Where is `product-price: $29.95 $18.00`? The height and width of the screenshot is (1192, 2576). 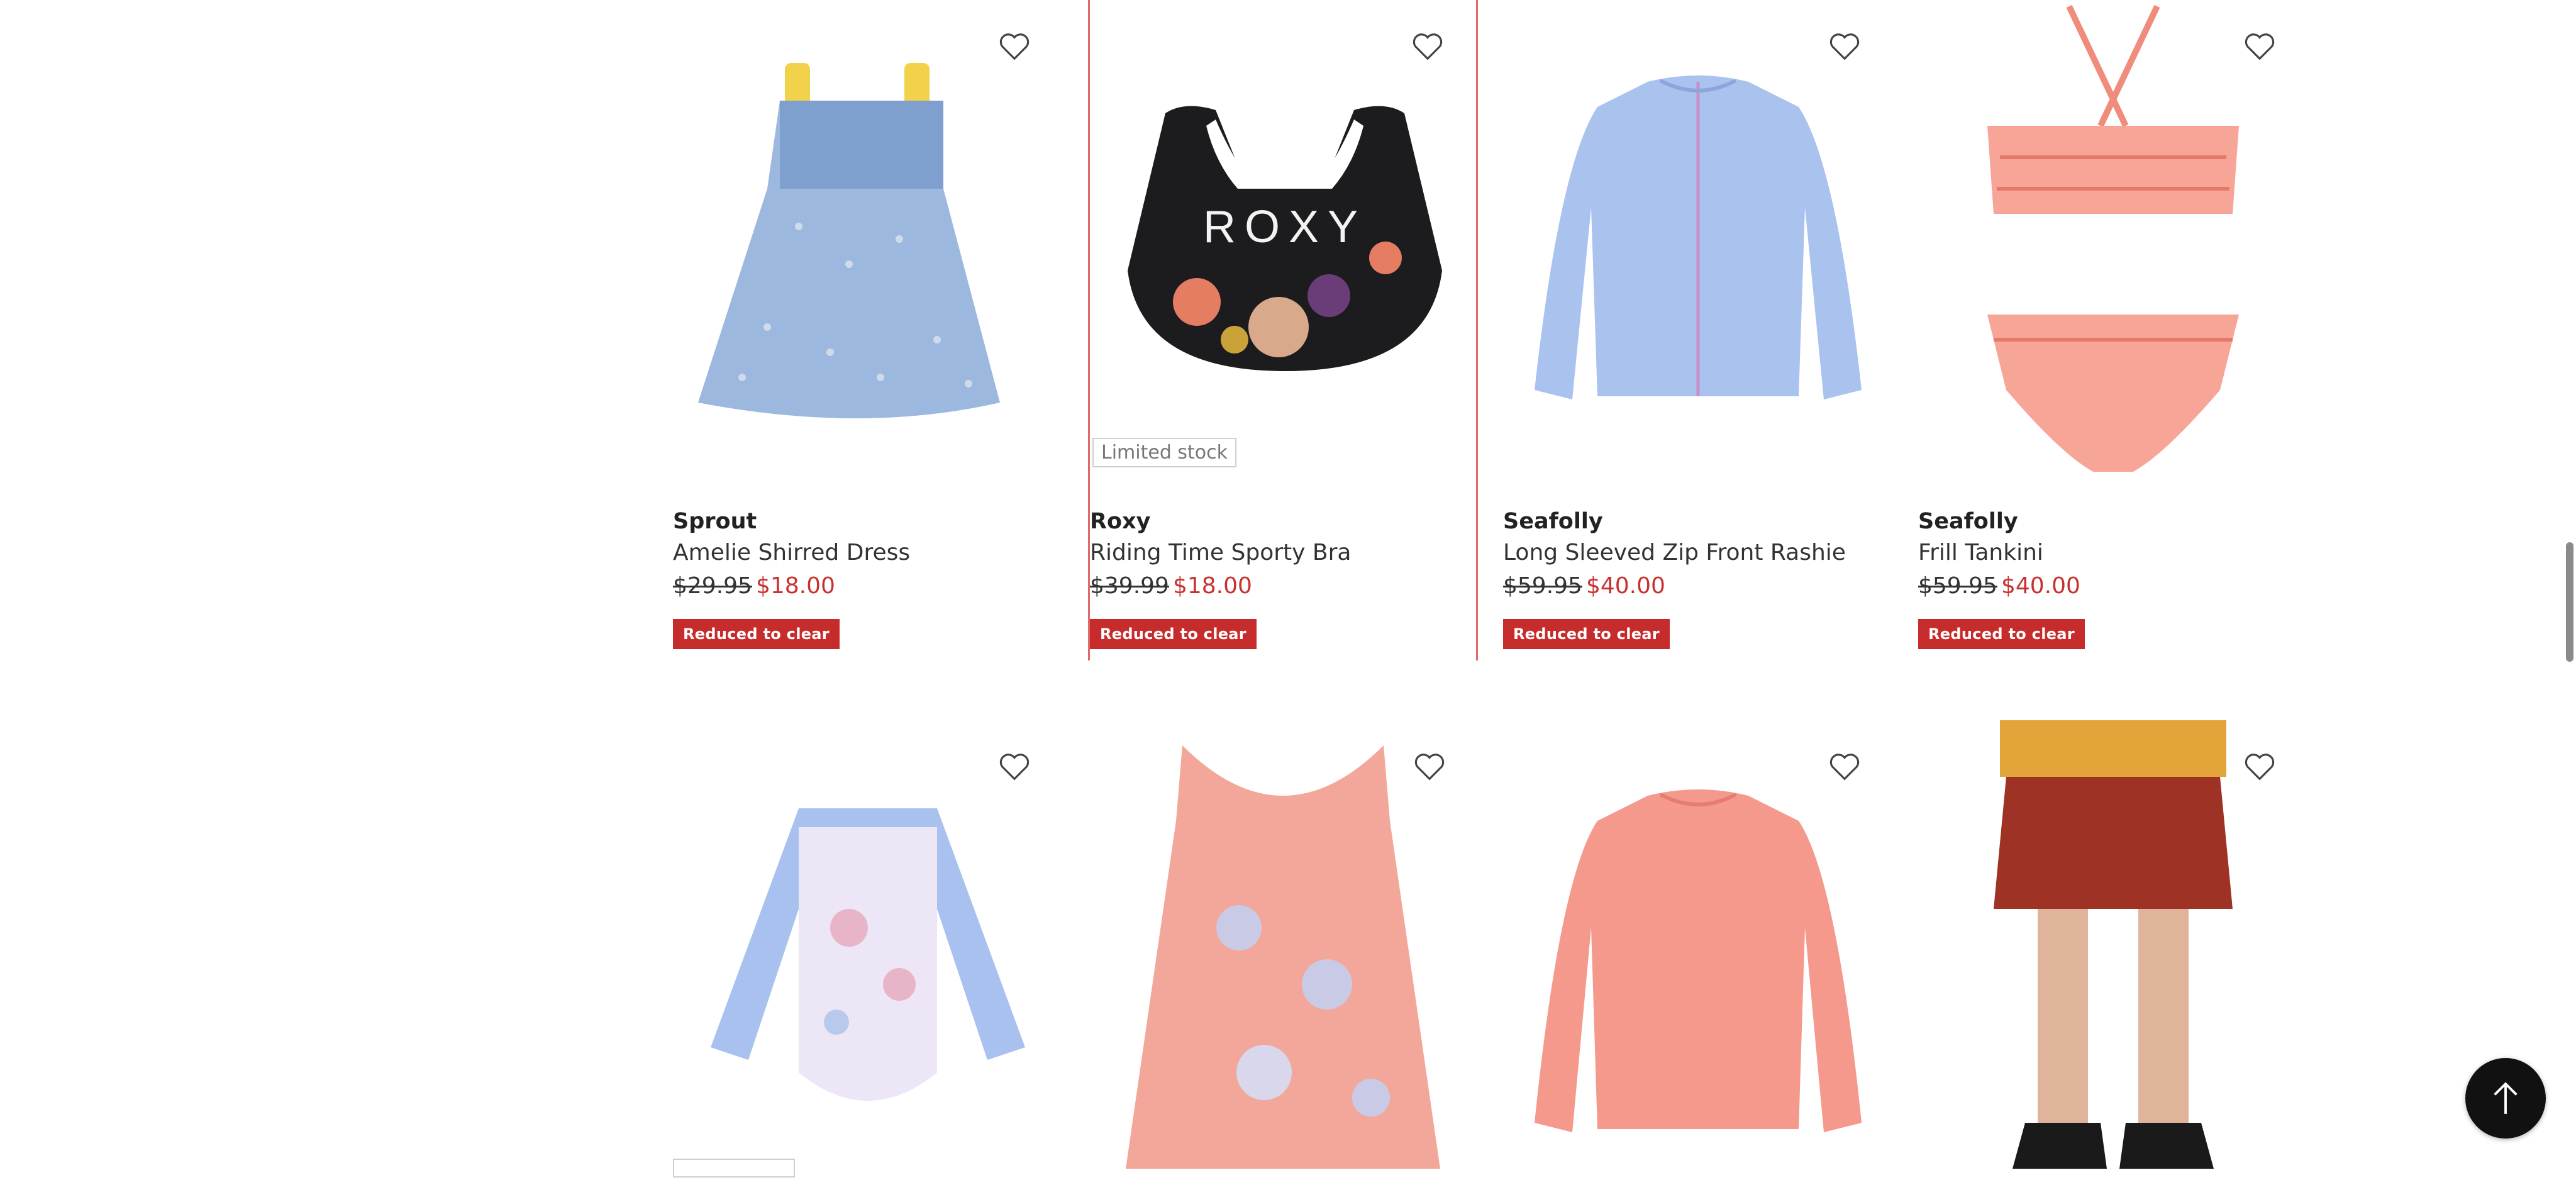
product-price: $29.95 $18.00 is located at coordinates (868, 586).